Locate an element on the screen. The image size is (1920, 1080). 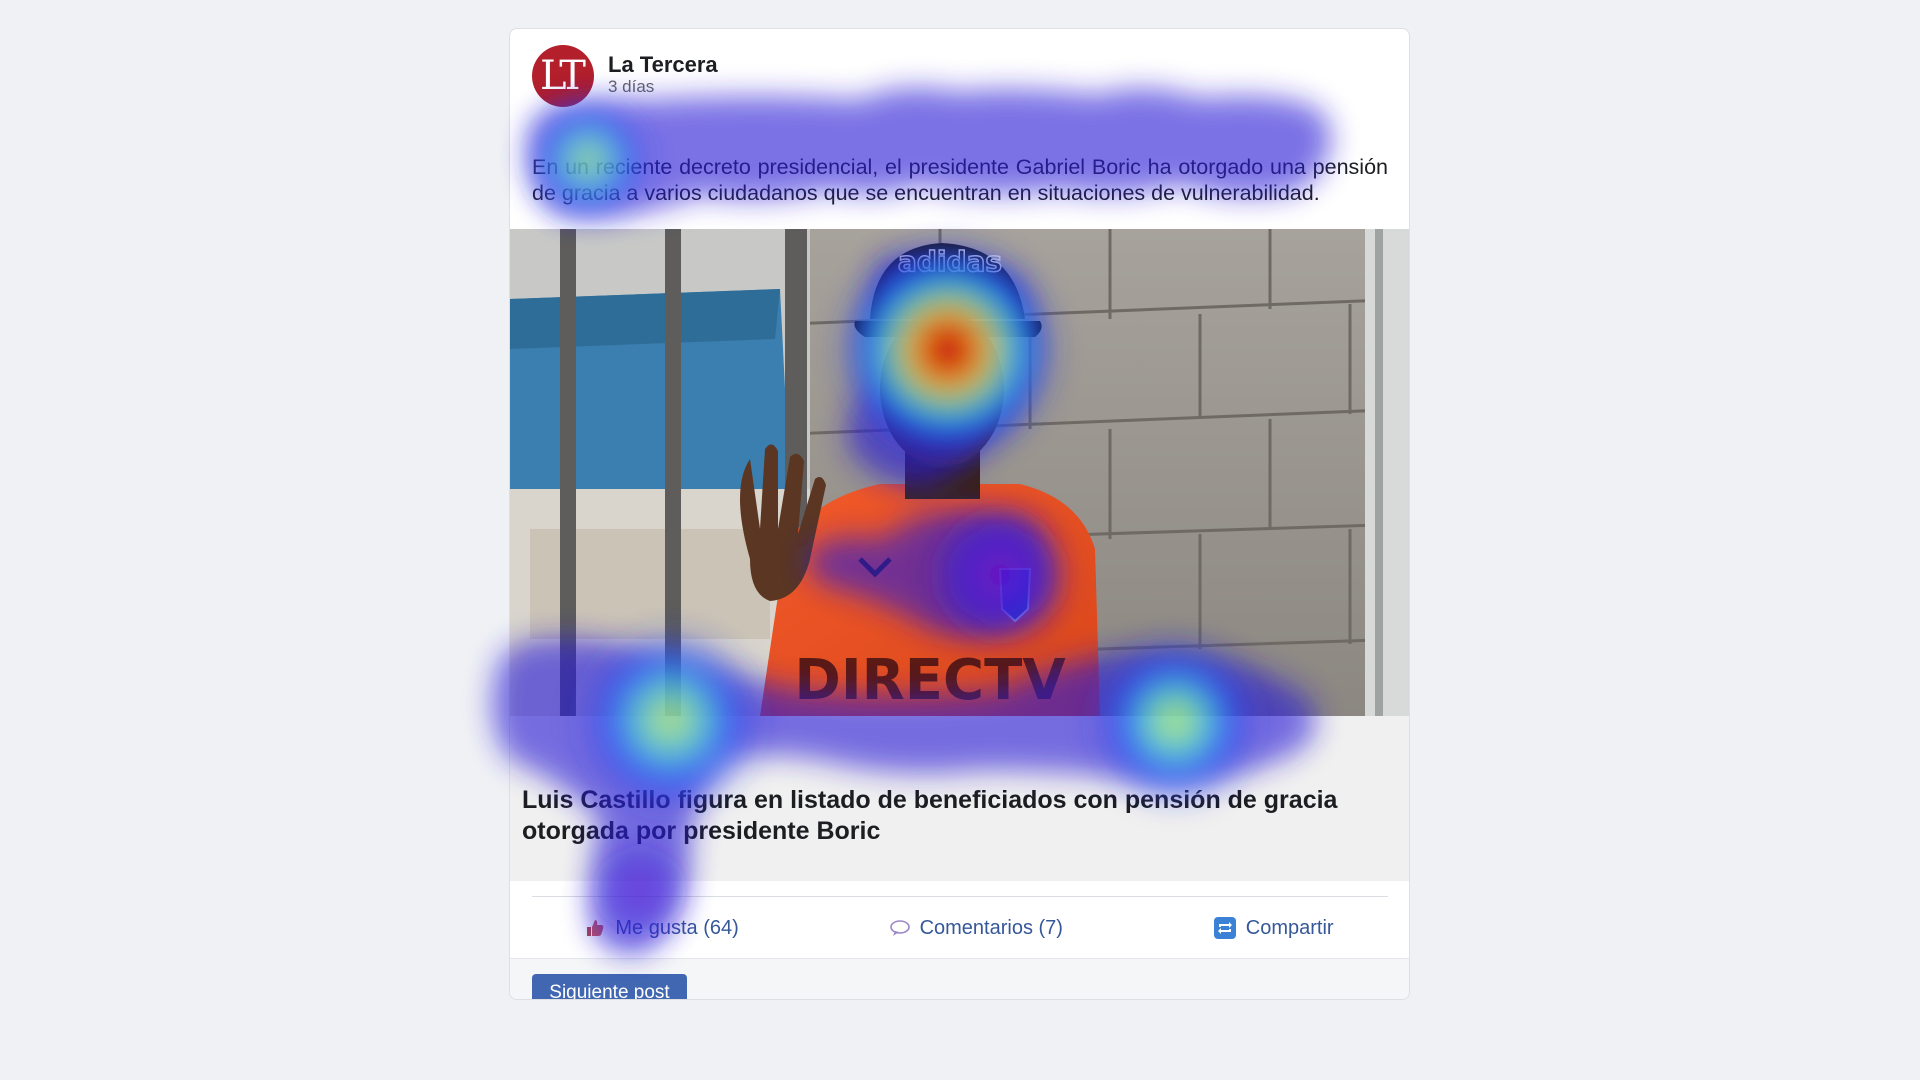
speech-bubble-icon is located at coordinates (899, 928).